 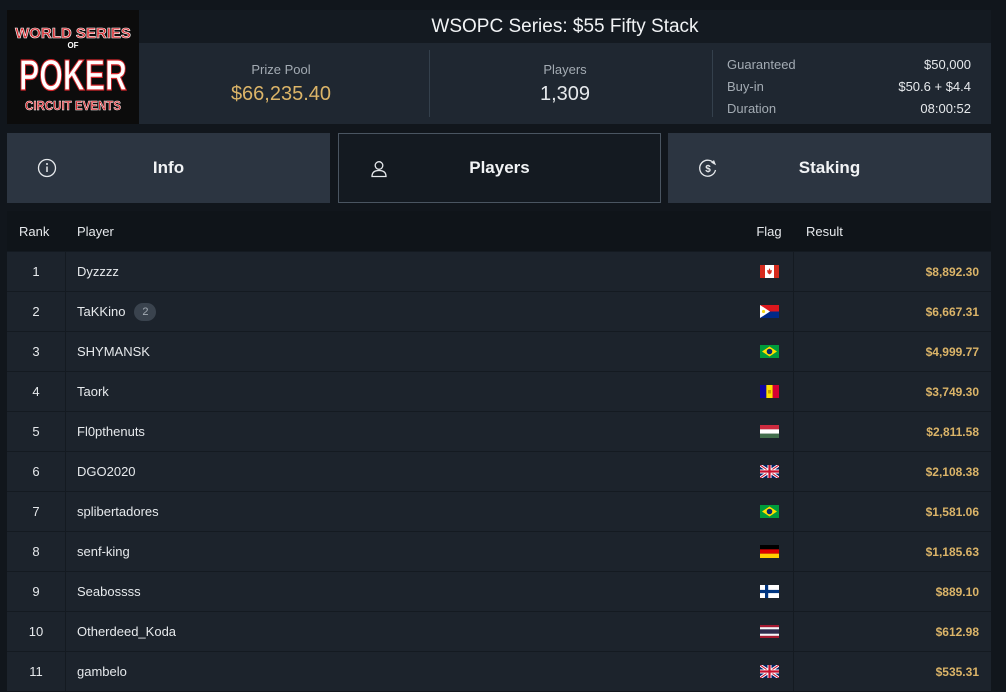 What do you see at coordinates (377, 671) in the screenshot?
I see `player-cell: gambelo` at bounding box center [377, 671].